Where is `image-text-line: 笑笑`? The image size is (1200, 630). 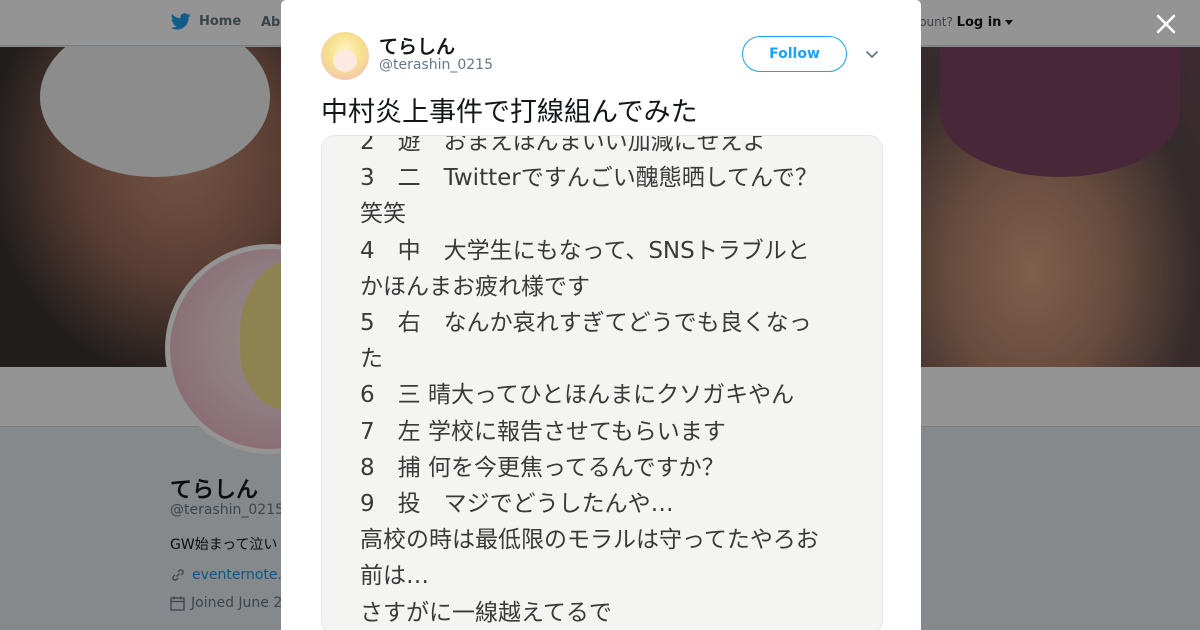 image-text-line: 笑笑 is located at coordinates (383, 214).